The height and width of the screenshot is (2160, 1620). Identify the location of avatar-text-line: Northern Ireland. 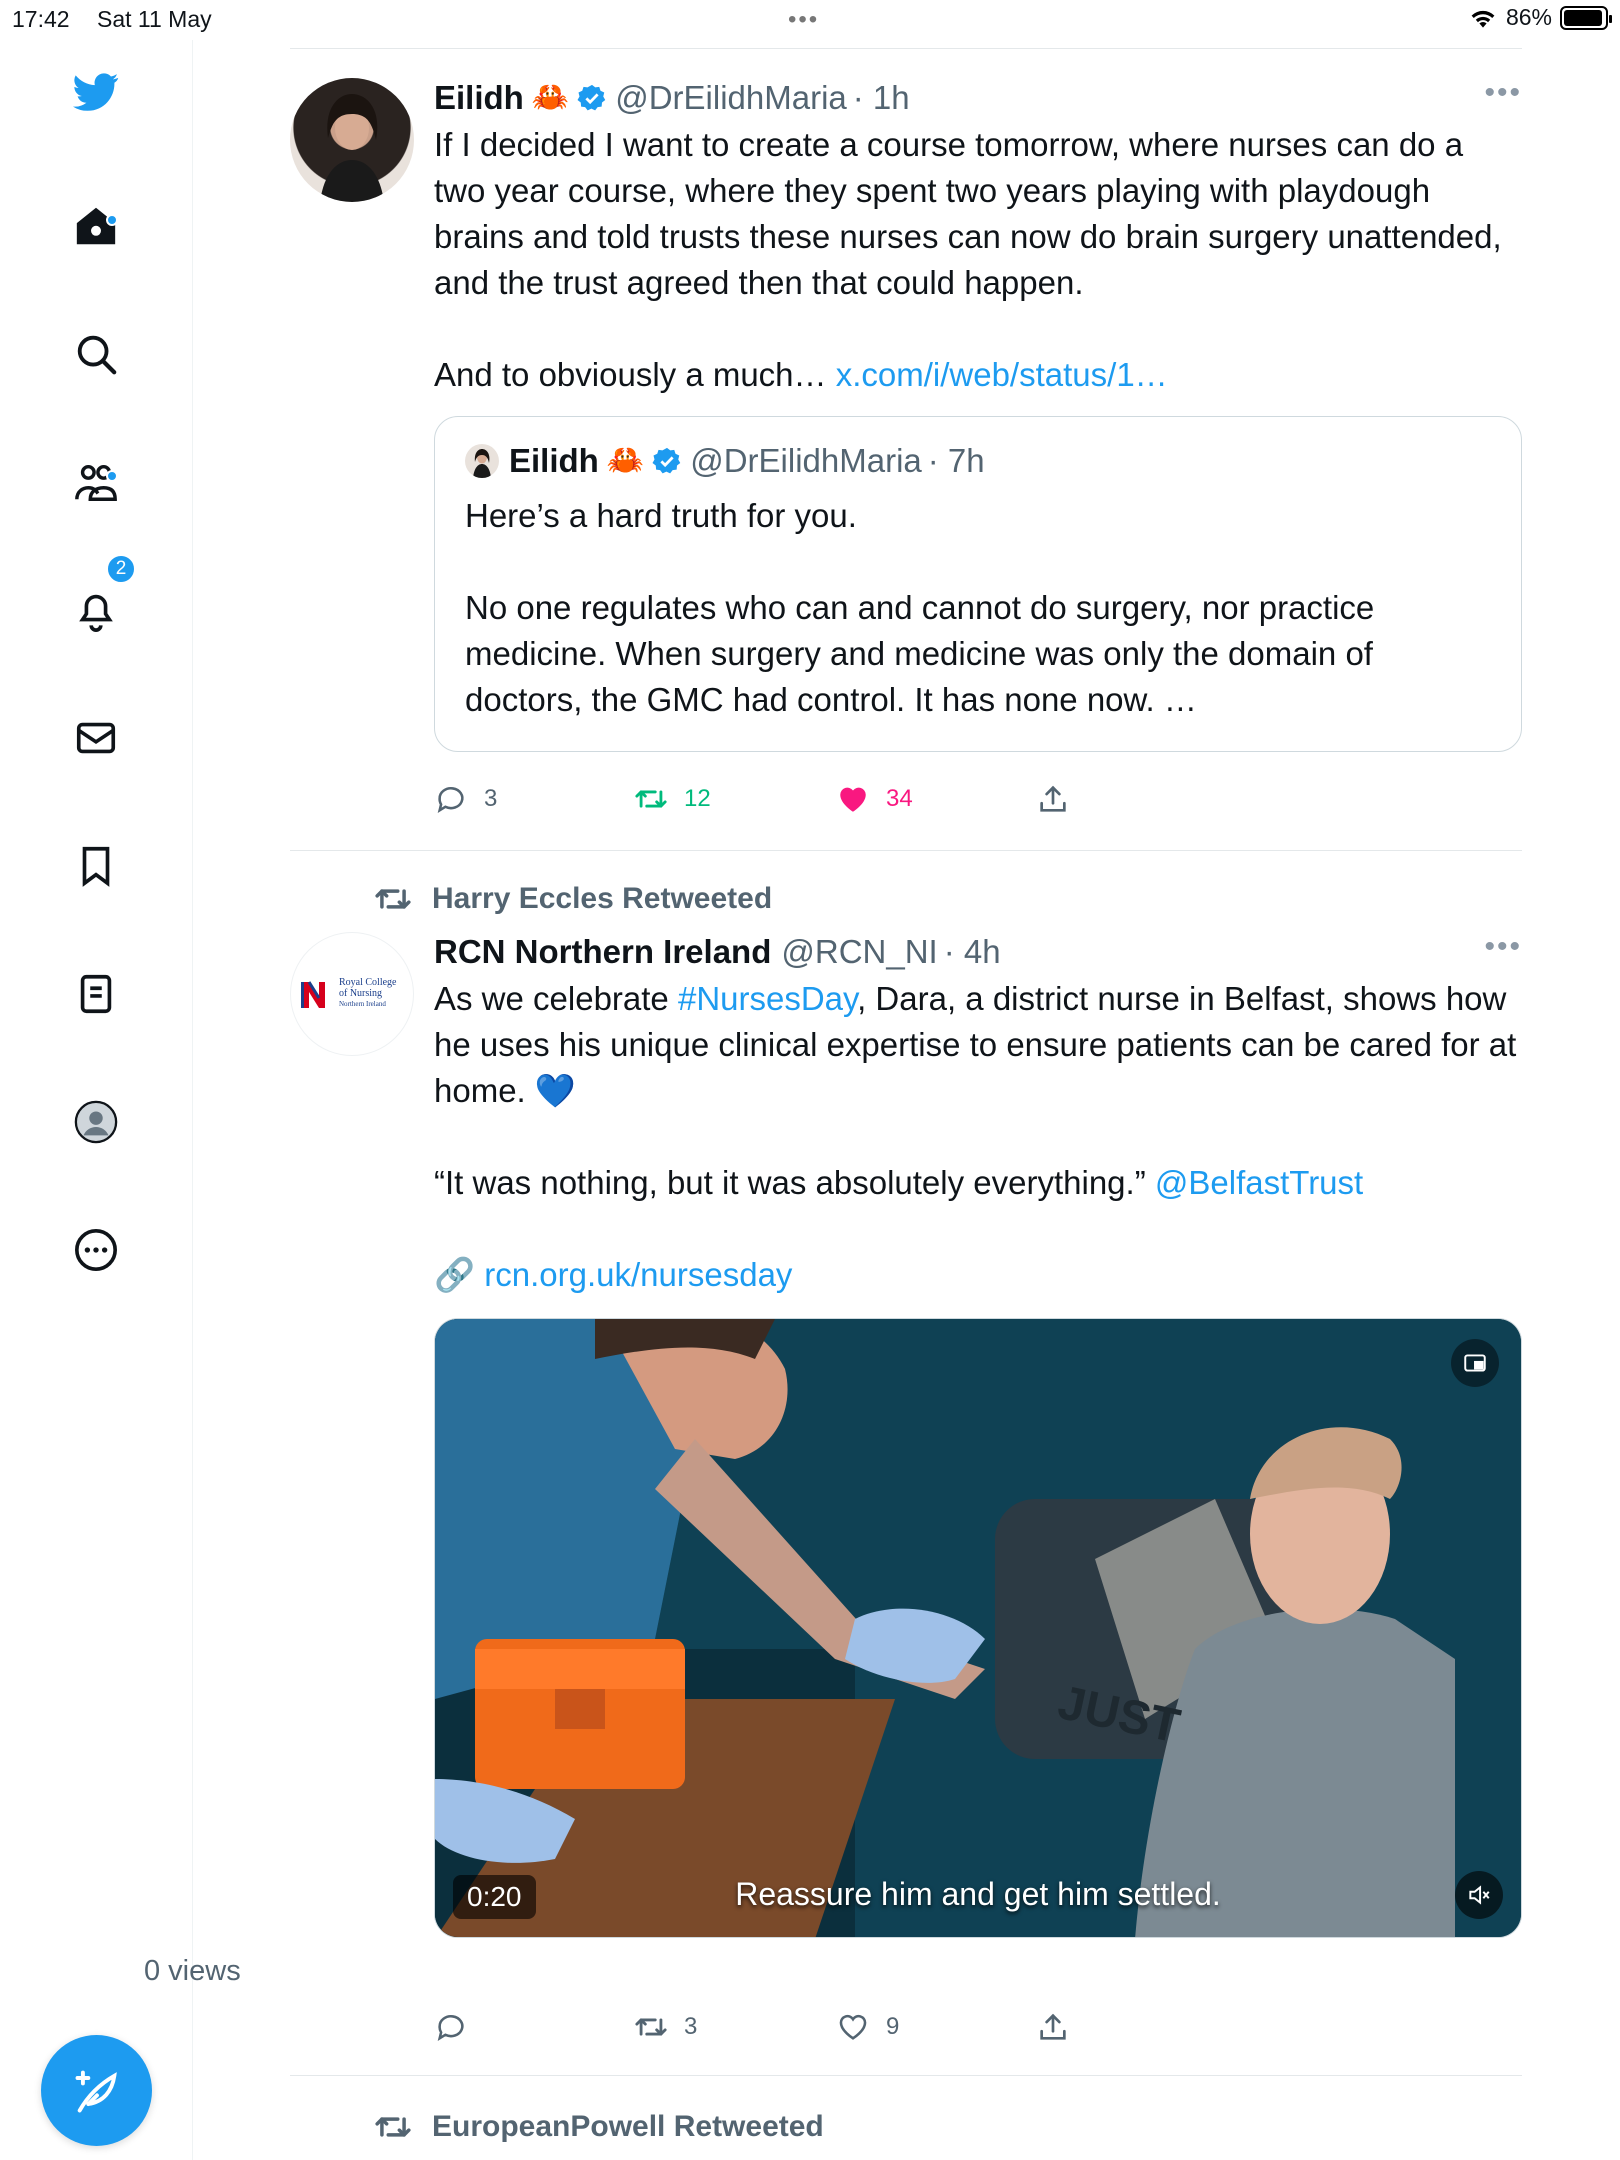
(362, 1004).